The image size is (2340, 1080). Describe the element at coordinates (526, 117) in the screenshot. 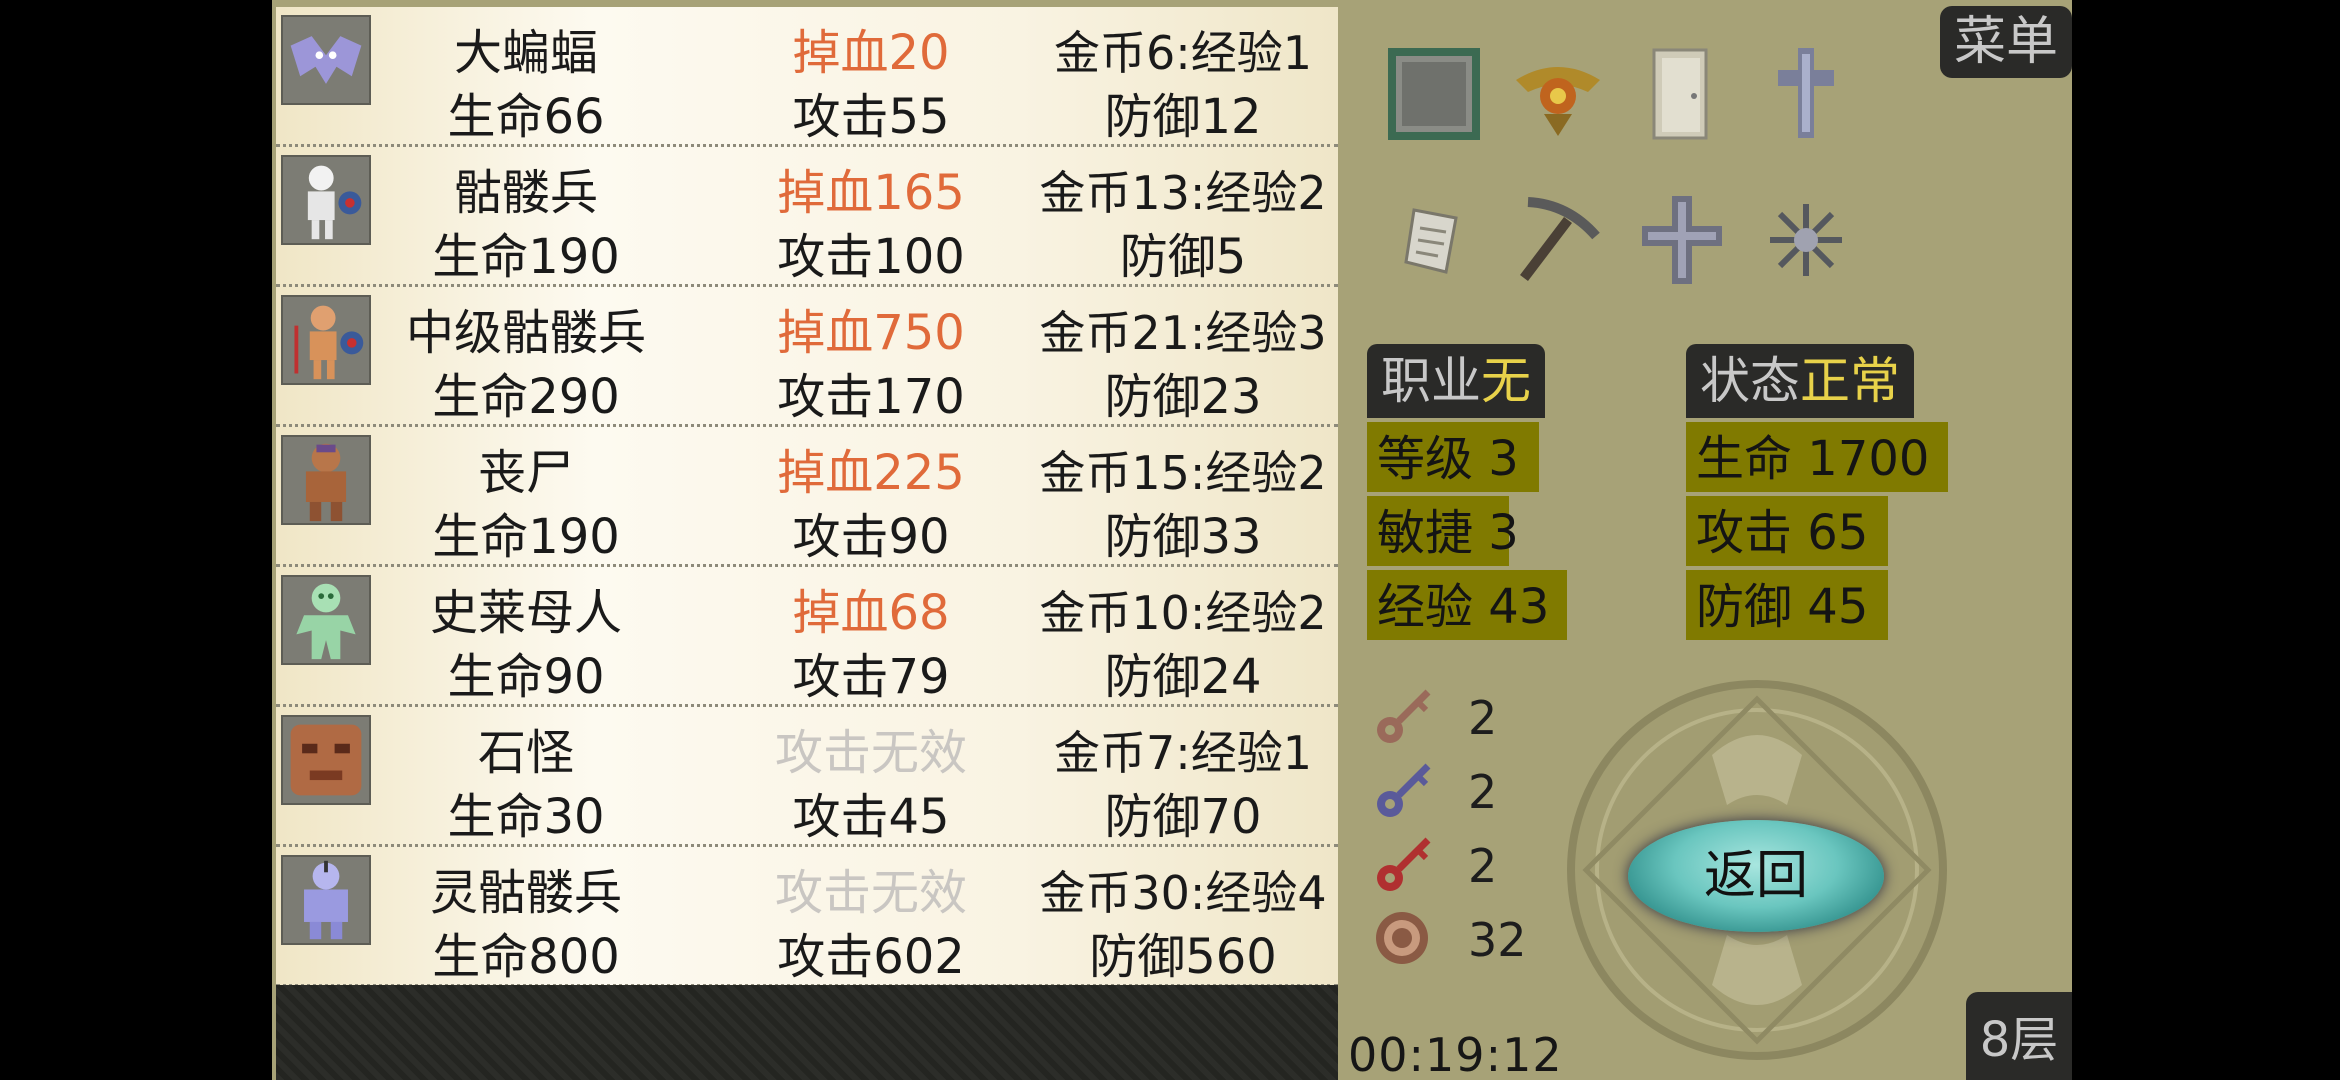

I see `monster-hp: 生命66` at that location.